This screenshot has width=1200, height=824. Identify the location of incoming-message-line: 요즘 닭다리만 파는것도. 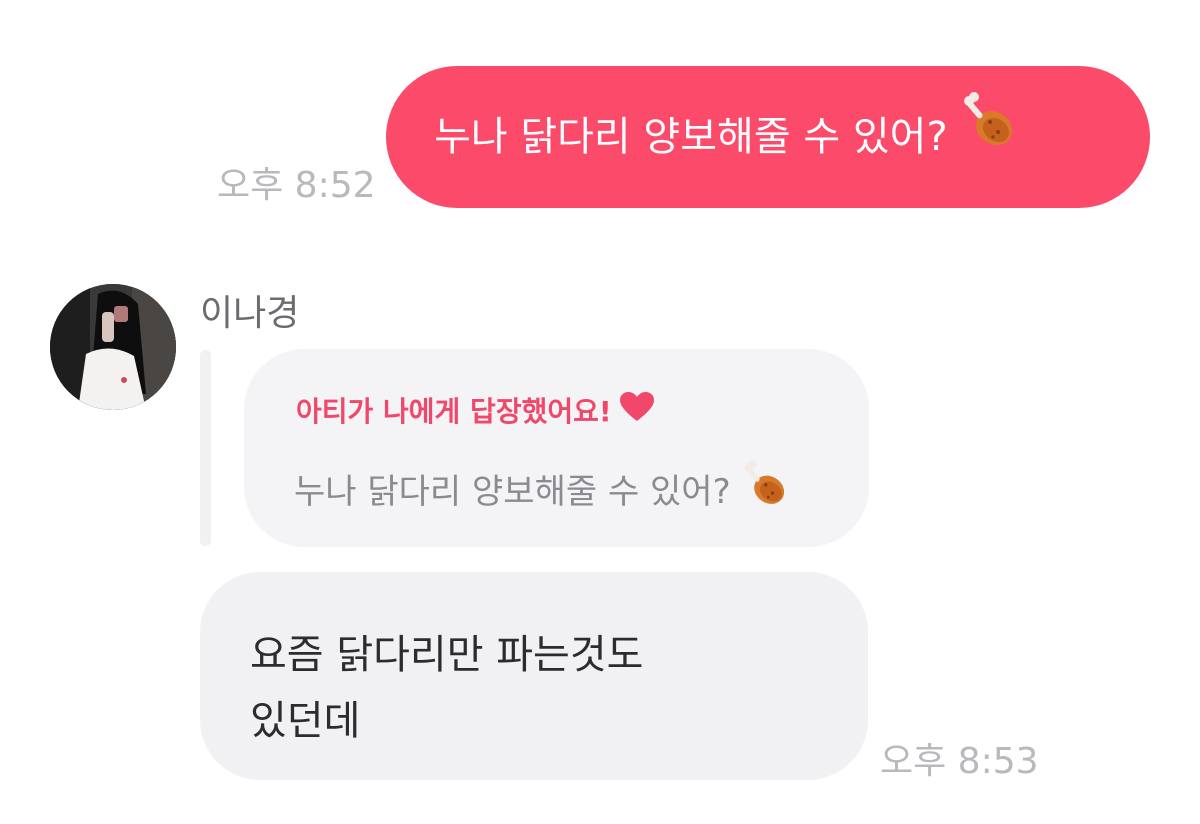
(447, 655).